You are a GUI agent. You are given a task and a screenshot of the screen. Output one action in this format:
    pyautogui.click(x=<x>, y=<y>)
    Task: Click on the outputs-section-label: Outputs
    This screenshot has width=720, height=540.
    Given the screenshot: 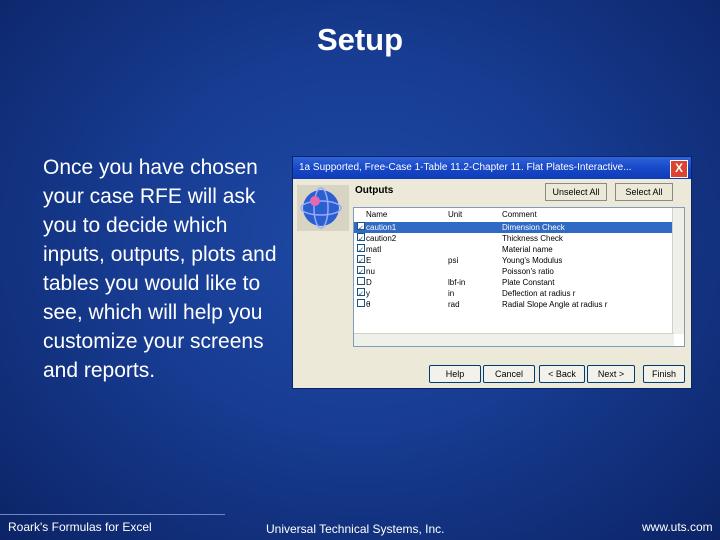 What is the action you would take?
    pyautogui.click(x=374, y=190)
    